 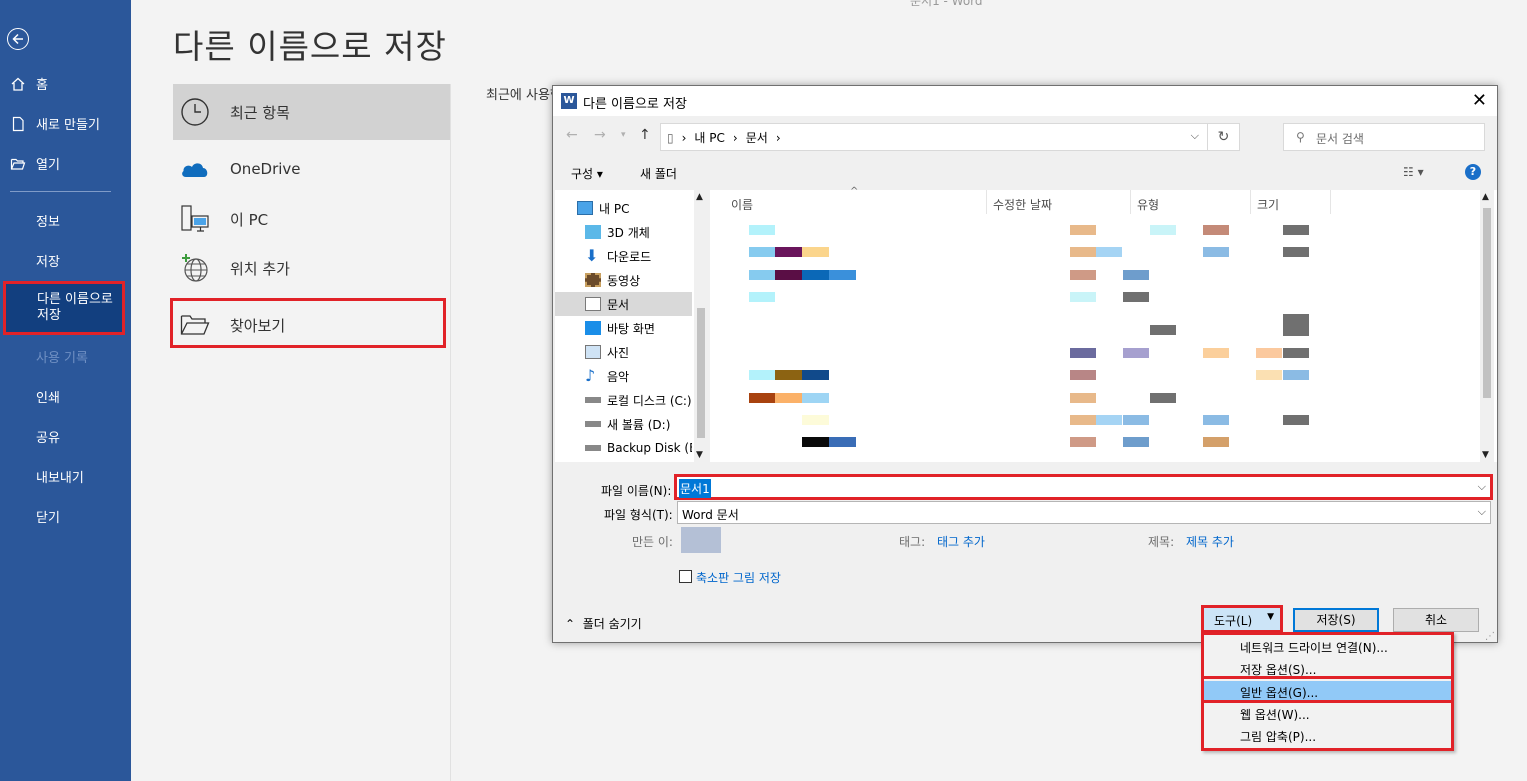 I want to click on back-icon: ←, so click(x=572, y=135).